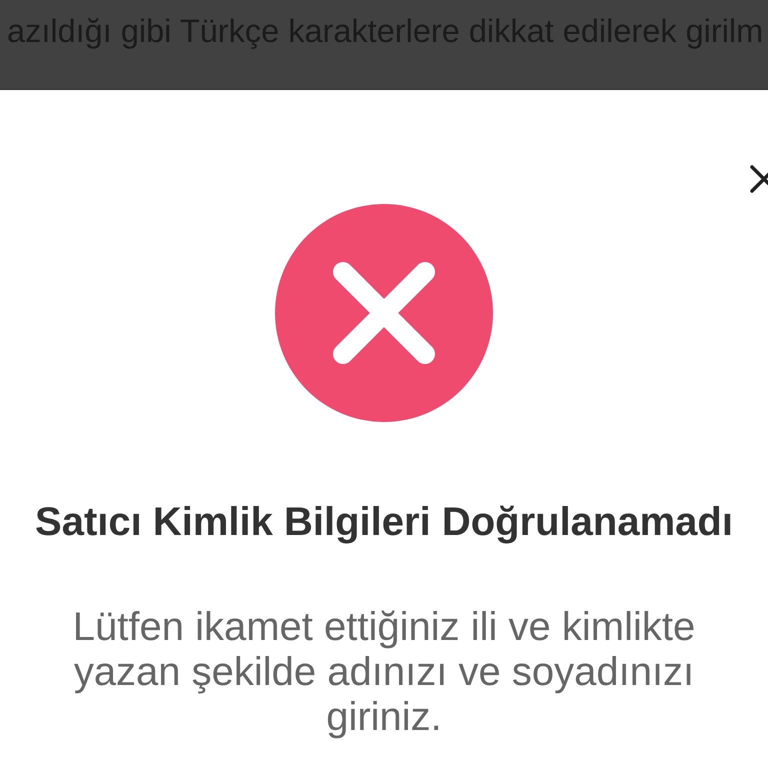  Describe the element at coordinates (759, 179) in the screenshot. I see `close-icon` at that location.